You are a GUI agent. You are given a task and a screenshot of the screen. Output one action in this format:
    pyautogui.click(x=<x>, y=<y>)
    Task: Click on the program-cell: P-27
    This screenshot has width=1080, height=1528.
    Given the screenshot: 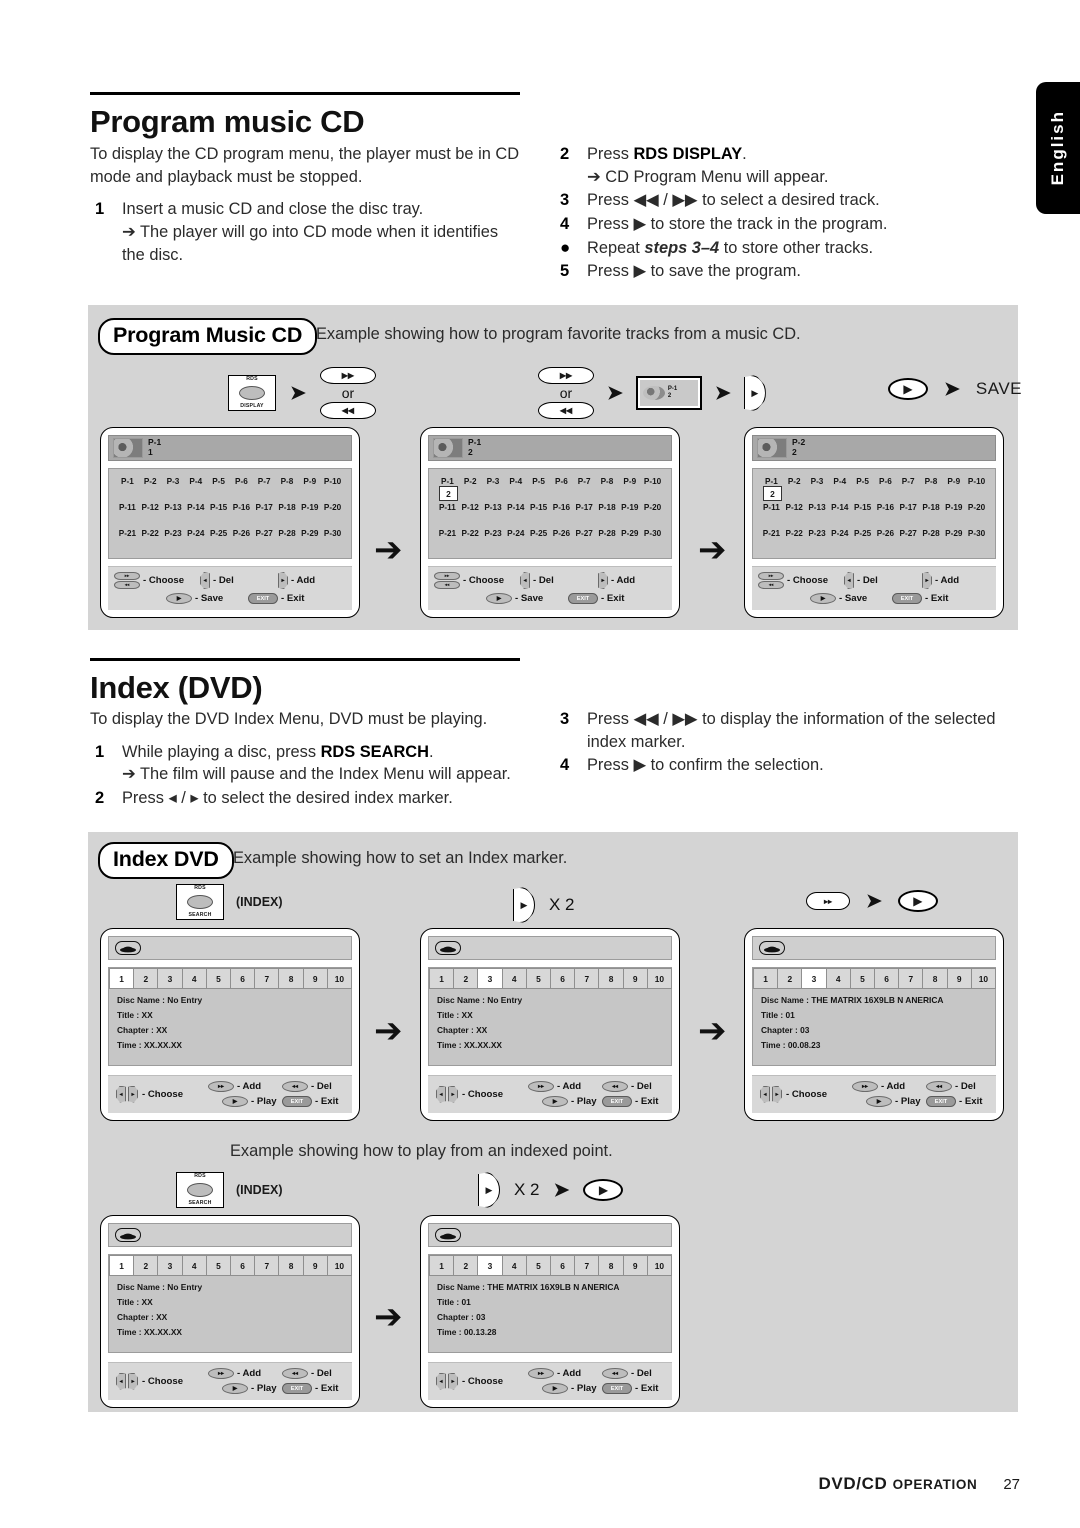 What is the action you would take?
    pyautogui.click(x=584, y=533)
    